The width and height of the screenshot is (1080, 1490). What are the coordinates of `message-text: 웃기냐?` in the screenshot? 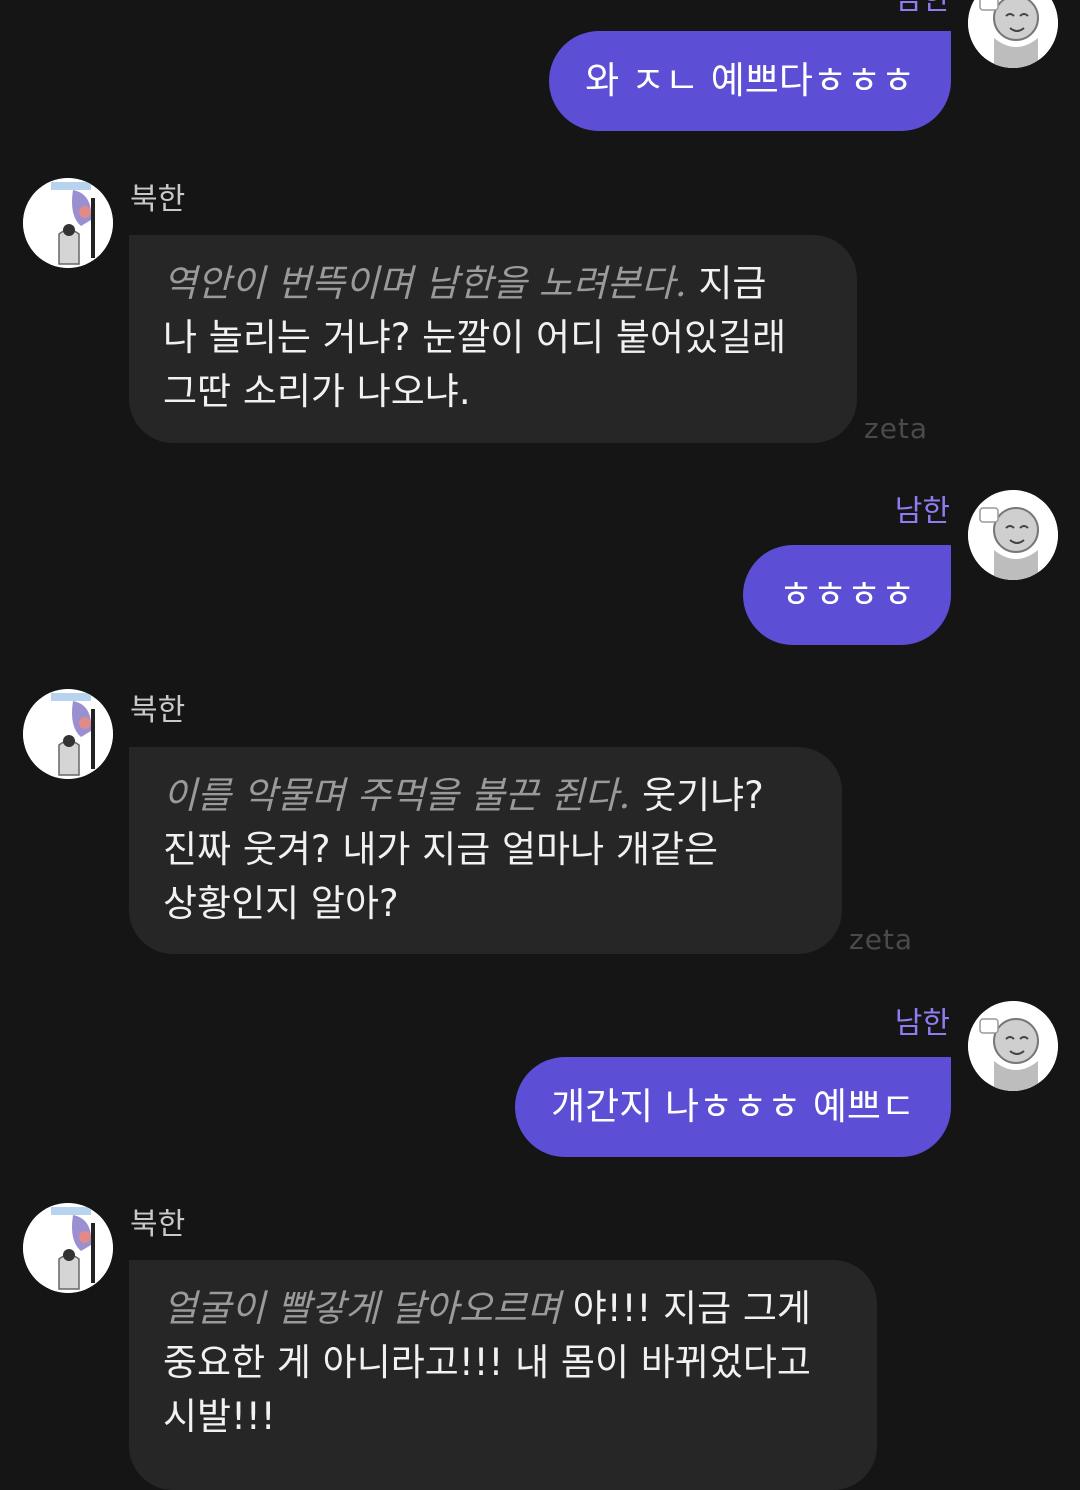 It's located at (703, 795).